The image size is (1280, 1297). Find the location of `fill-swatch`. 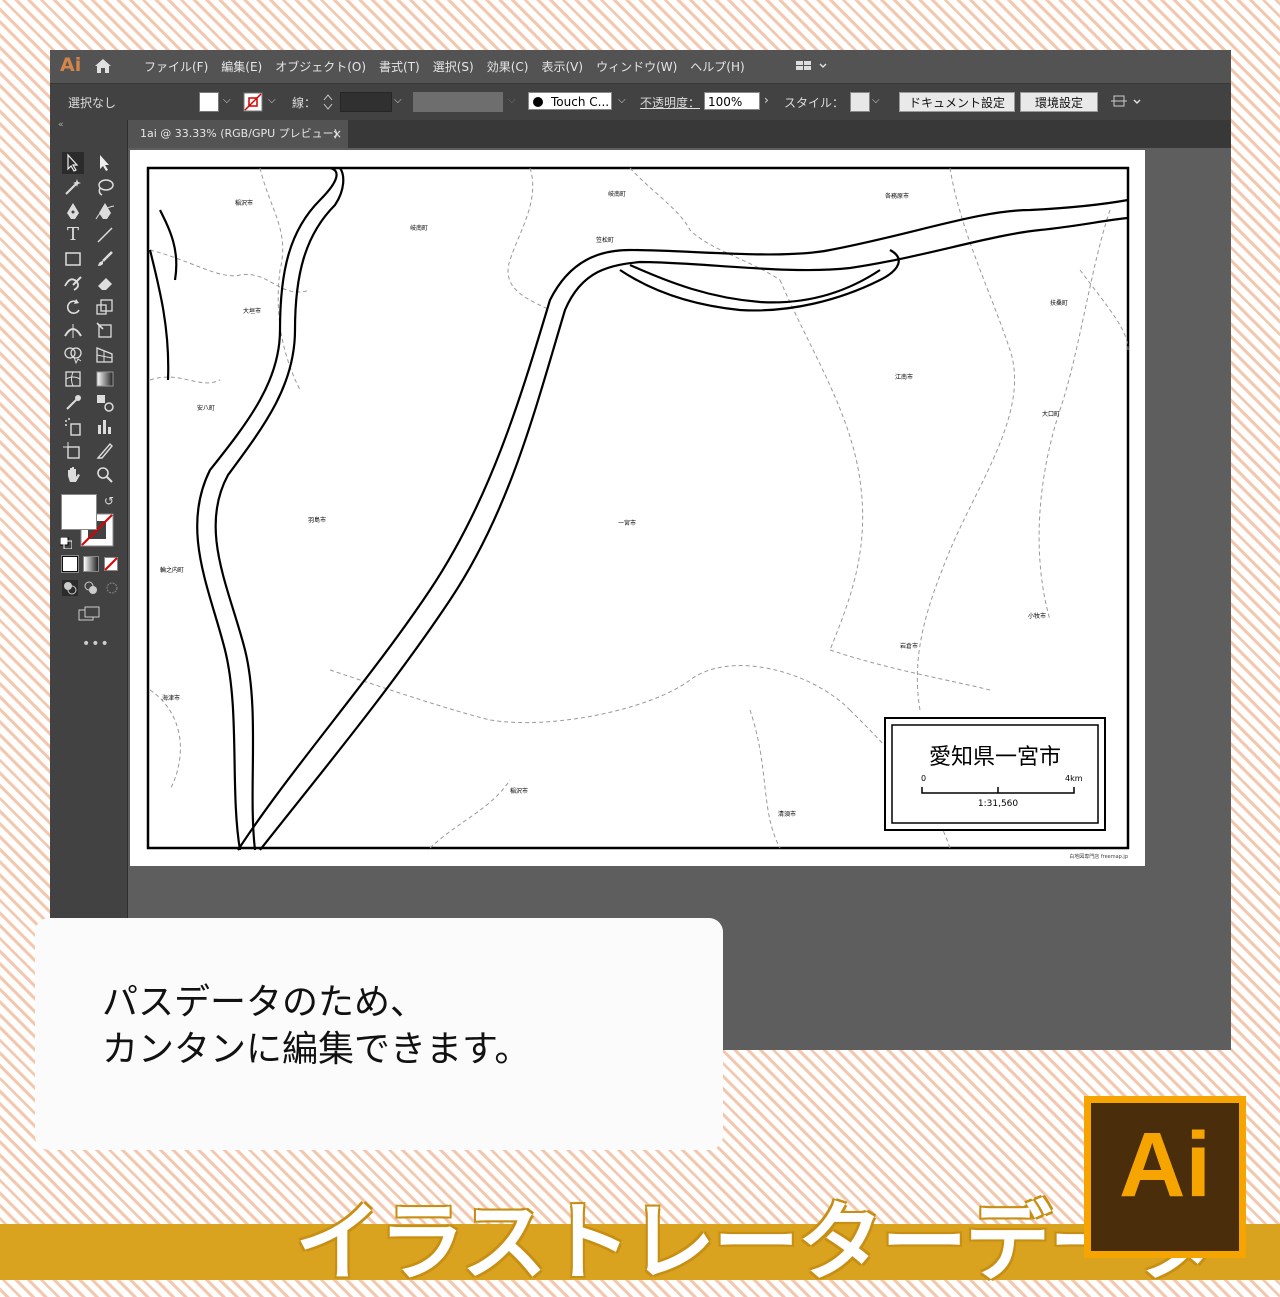

fill-swatch is located at coordinates (209, 102).